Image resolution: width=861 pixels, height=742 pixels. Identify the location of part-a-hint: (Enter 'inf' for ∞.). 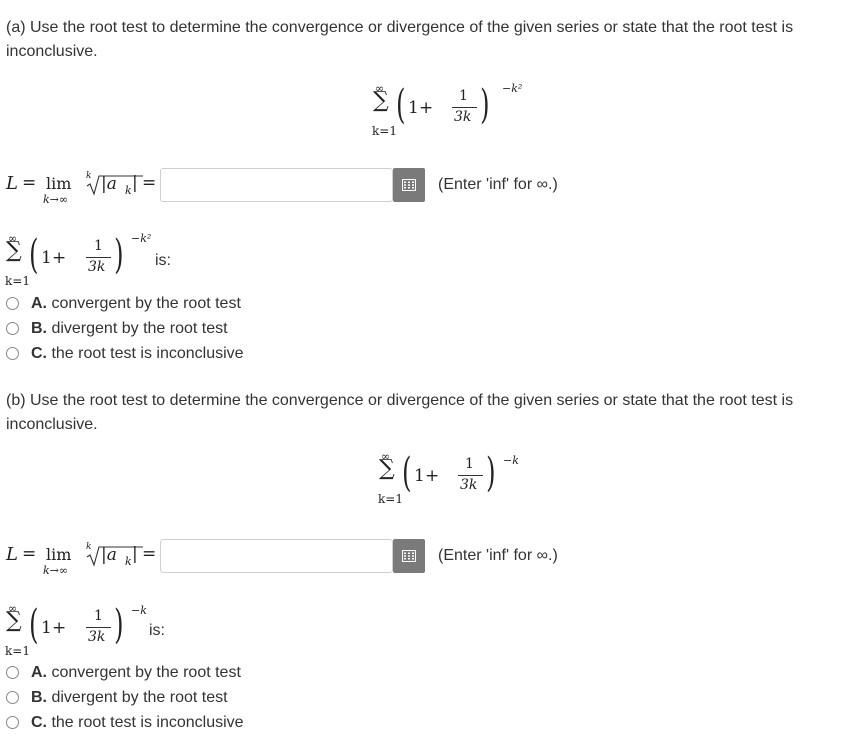
(498, 184).